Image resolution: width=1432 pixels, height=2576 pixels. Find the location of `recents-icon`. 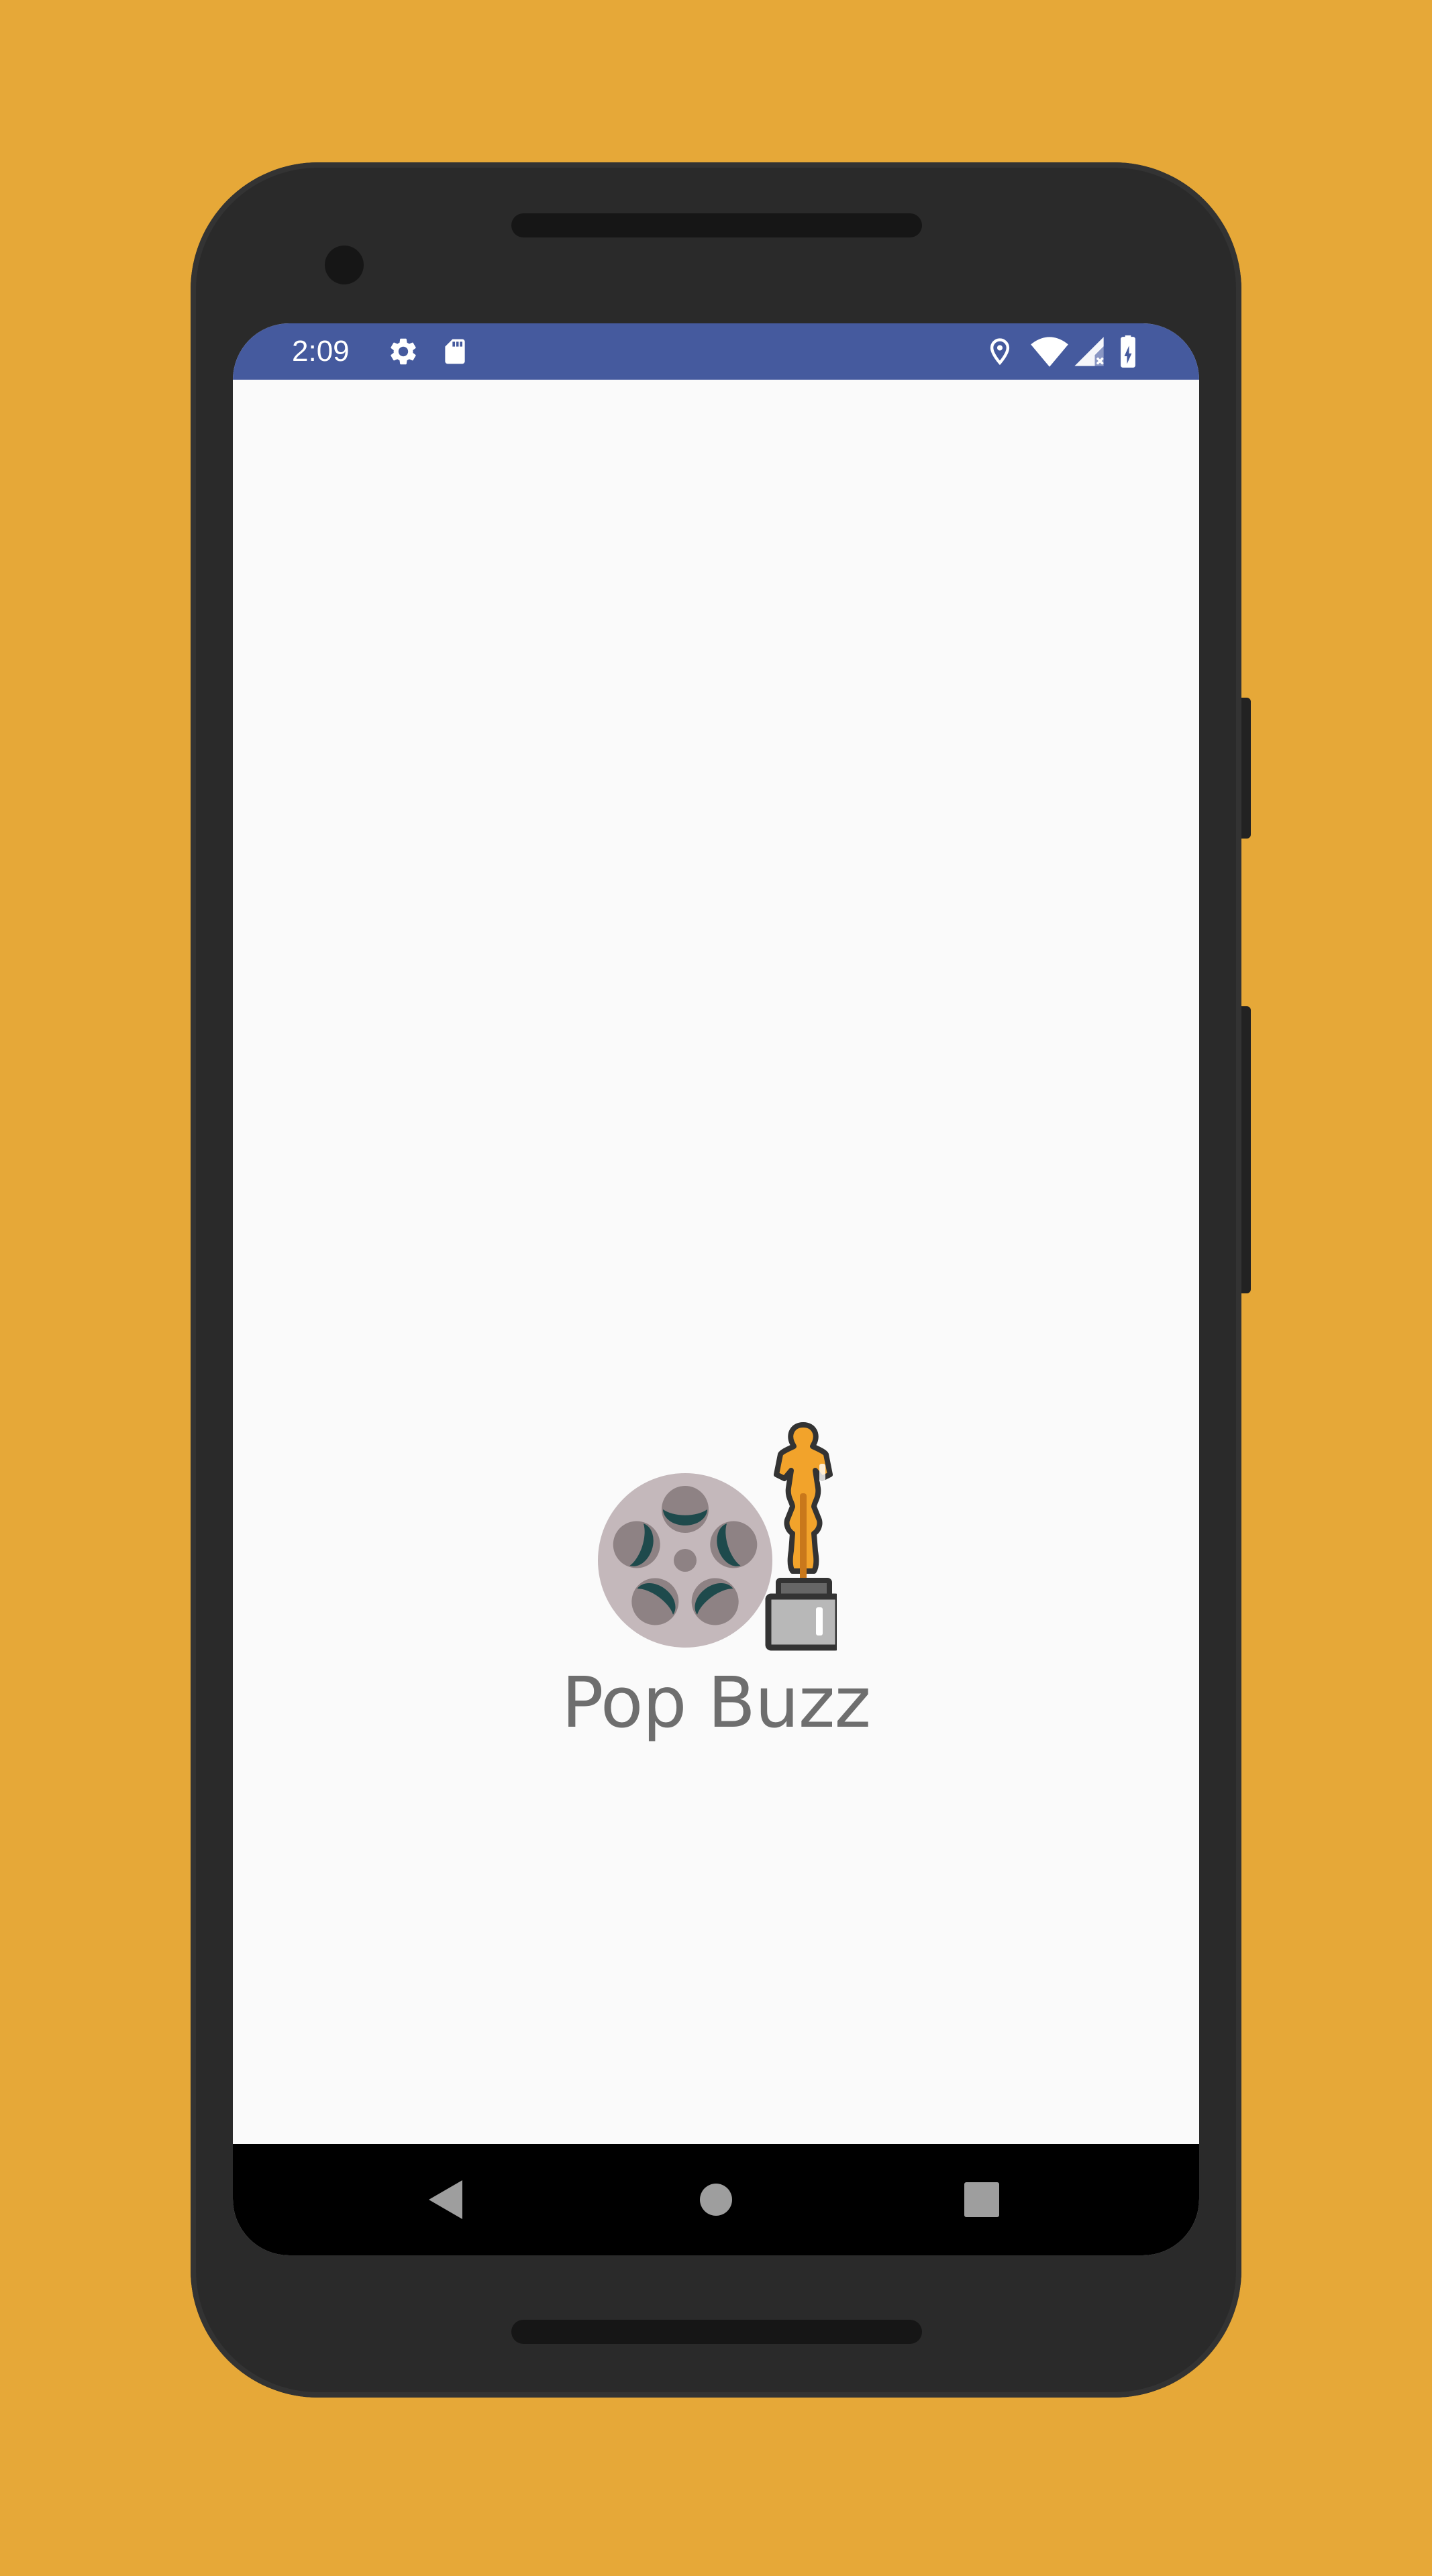

recents-icon is located at coordinates (981, 2199).